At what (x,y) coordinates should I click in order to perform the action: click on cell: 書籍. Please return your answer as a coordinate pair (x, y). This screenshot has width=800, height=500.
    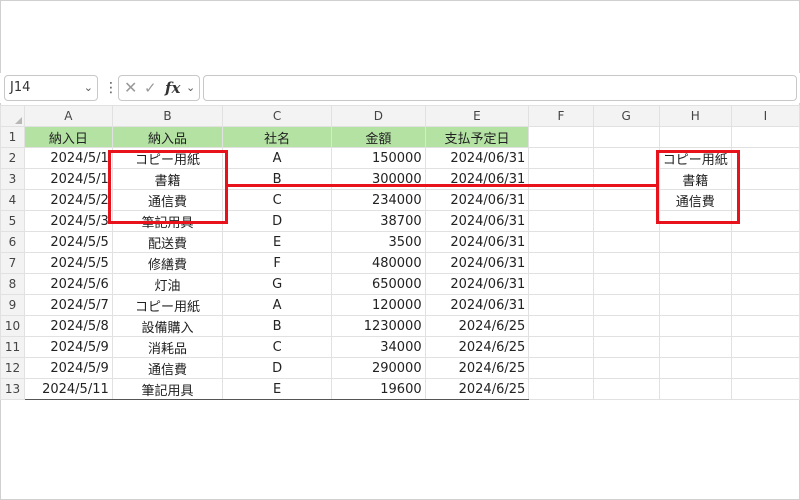
    Looking at the image, I should click on (167, 179).